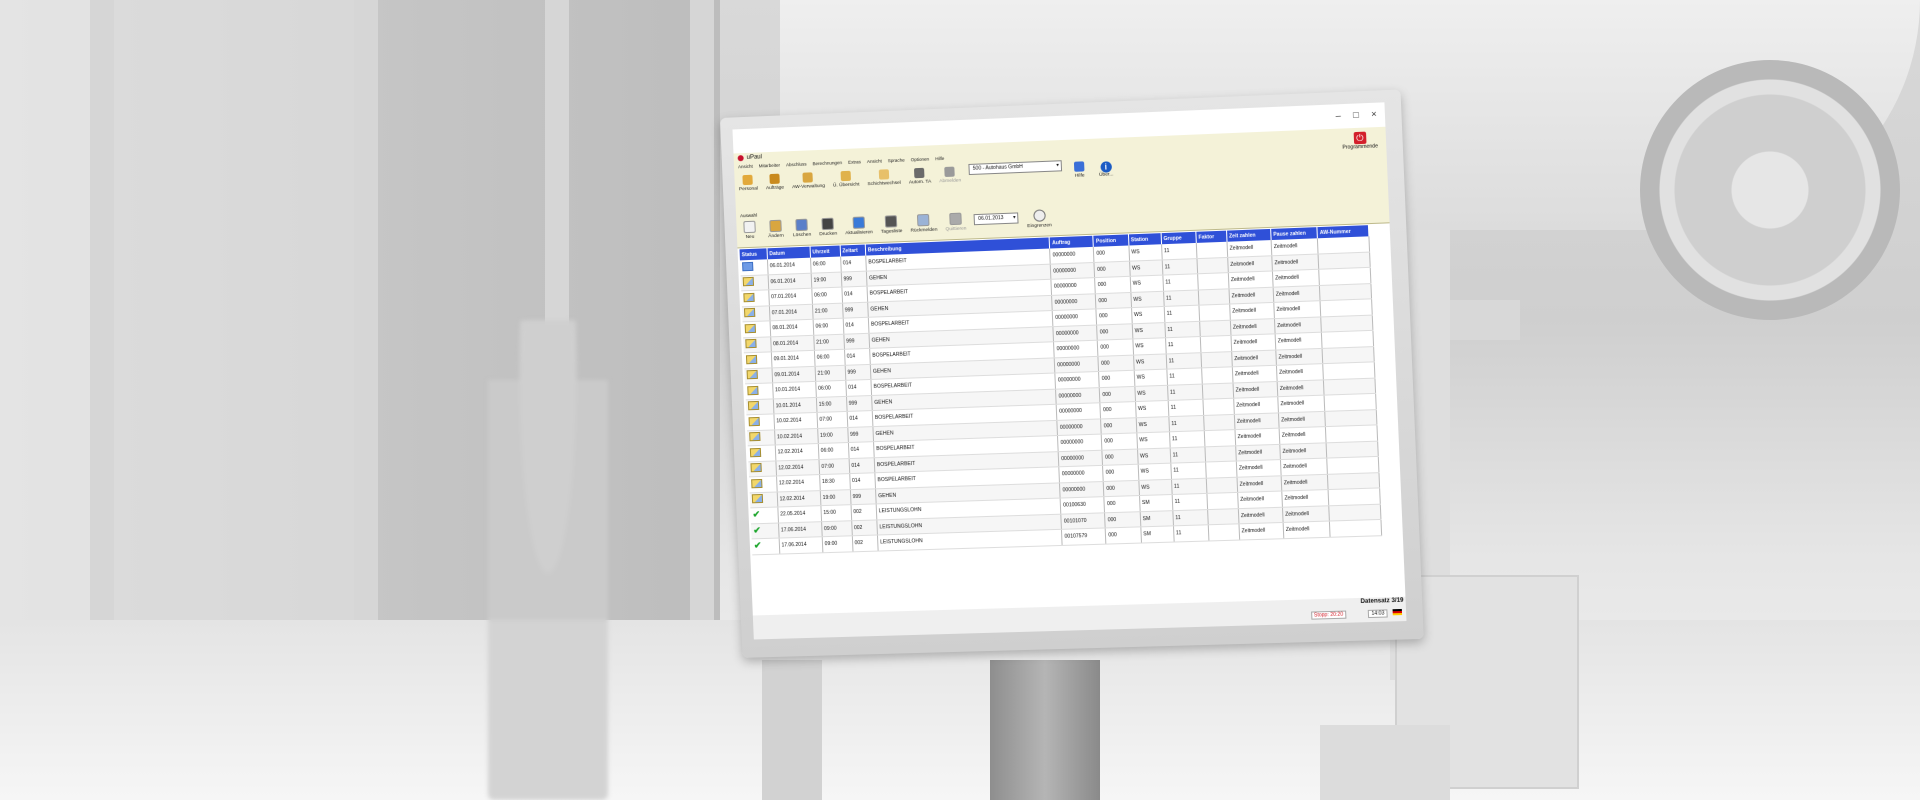 The width and height of the screenshot is (1920, 800). What do you see at coordinates (794, 374) in the screenshot?
I see `table-cell: 09.01.2014` at bounding box center [794, 374].